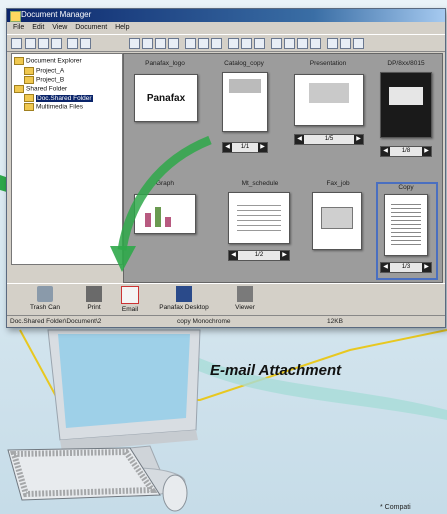 The height and width of the screenshot is (514, 447). I want to click on page-counter: 1/1, so click(245, 147).